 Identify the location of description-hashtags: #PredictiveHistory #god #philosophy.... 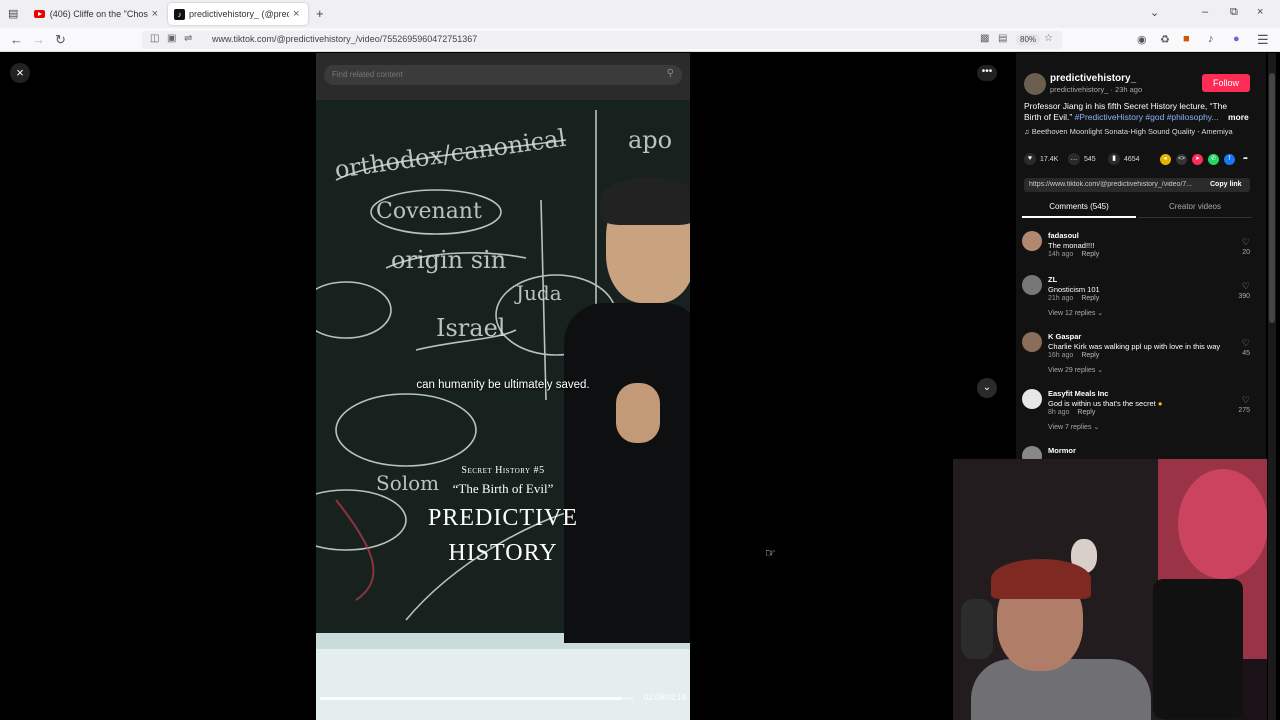
(1147, 117).